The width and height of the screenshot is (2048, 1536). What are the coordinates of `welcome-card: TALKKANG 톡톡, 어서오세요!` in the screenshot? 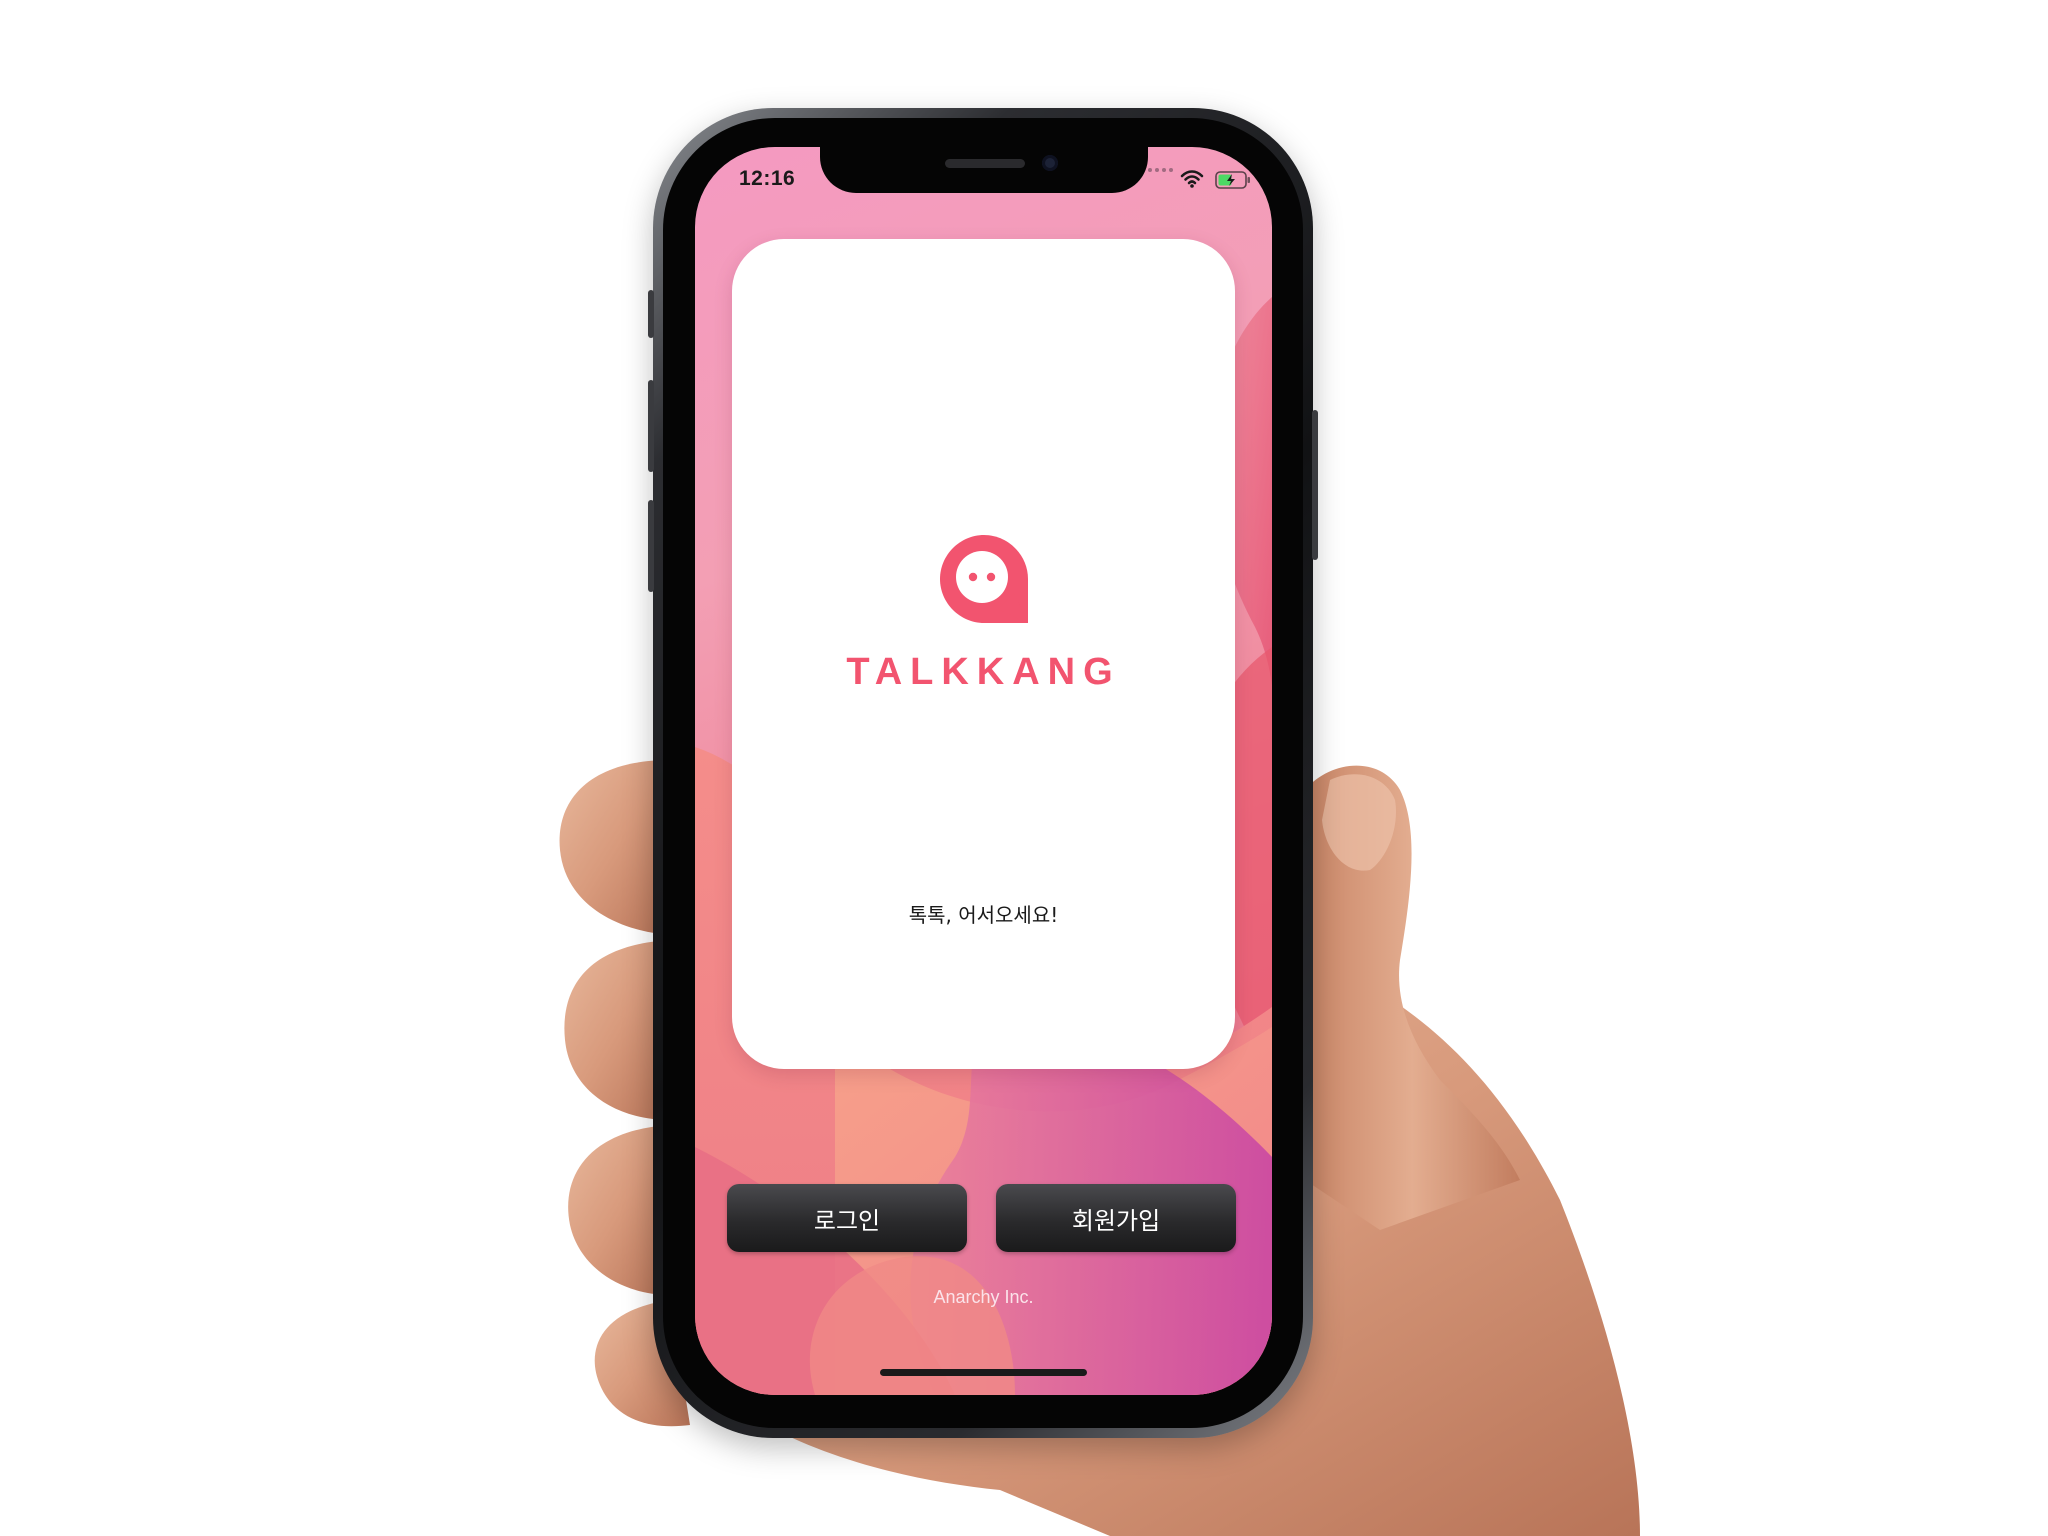 It's located at (983, 654).